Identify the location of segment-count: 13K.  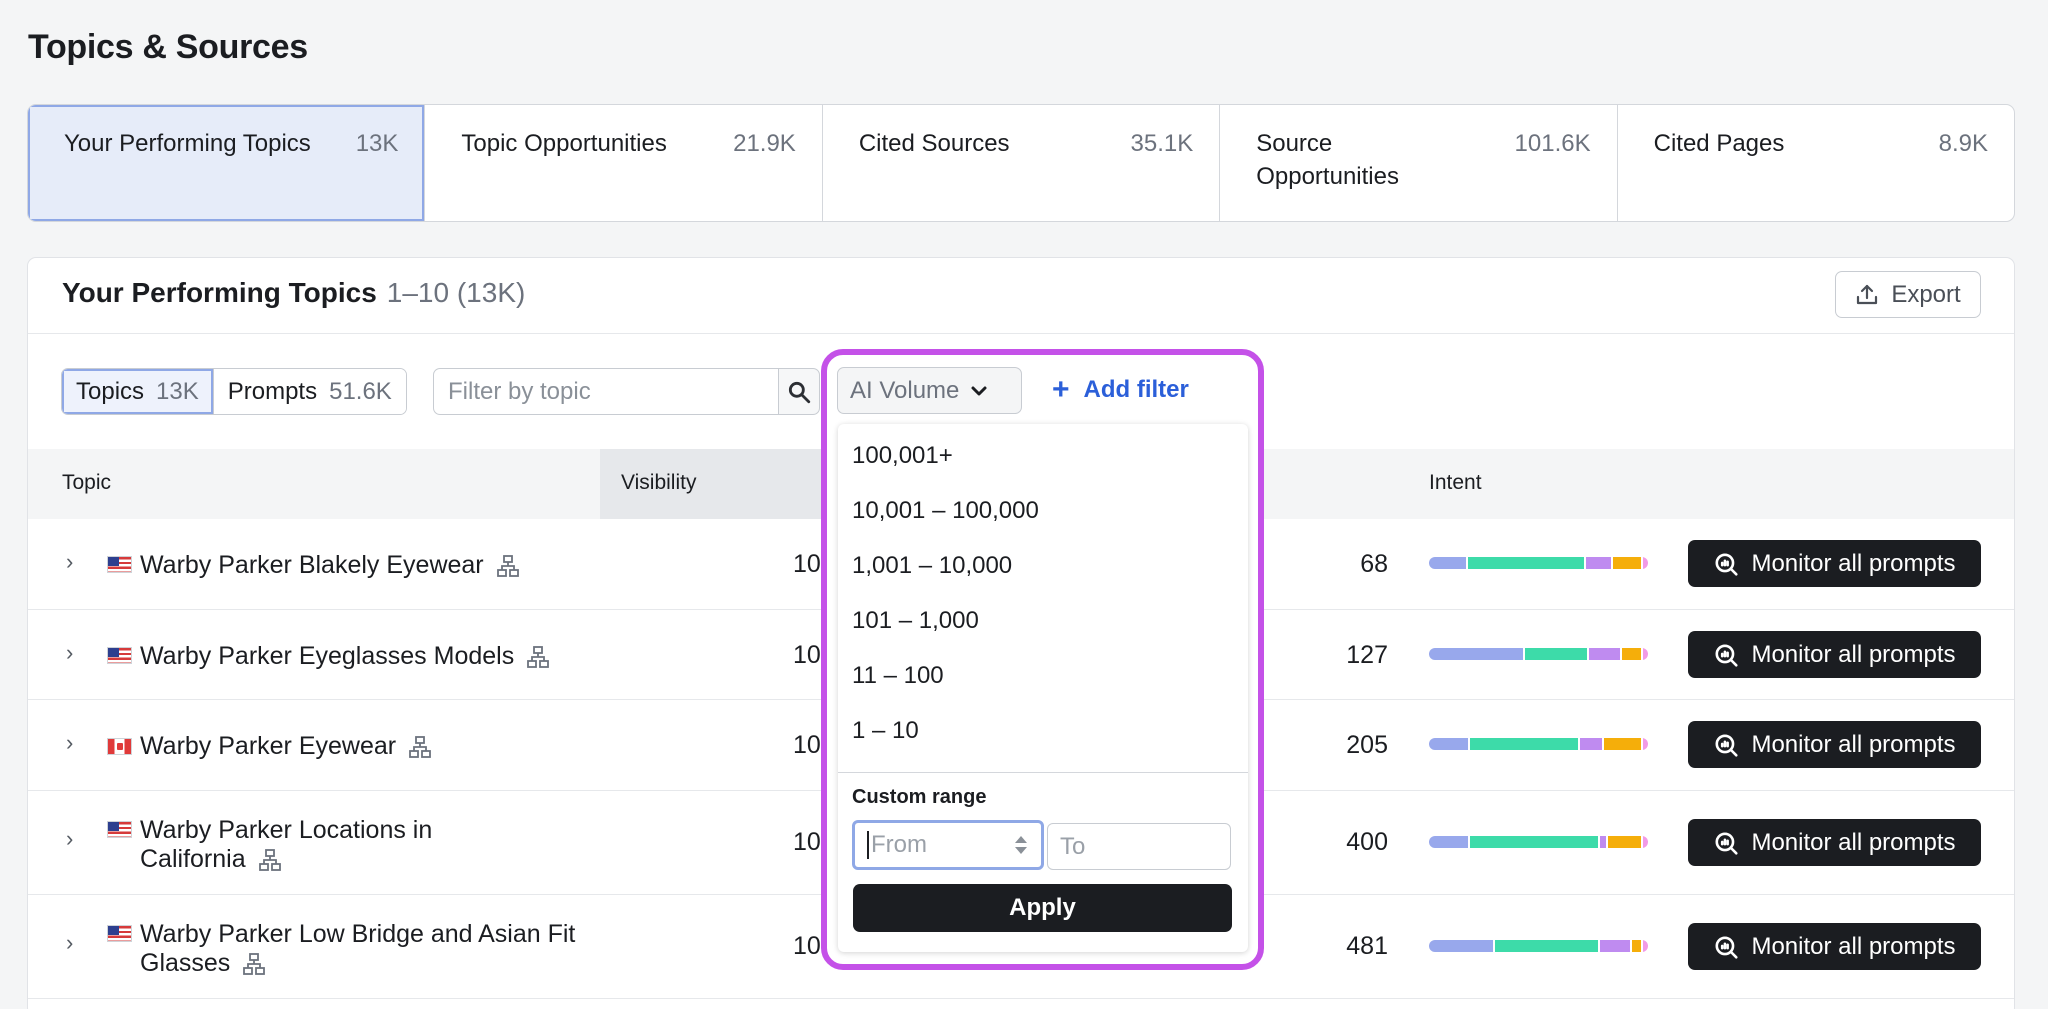
(177, 391).